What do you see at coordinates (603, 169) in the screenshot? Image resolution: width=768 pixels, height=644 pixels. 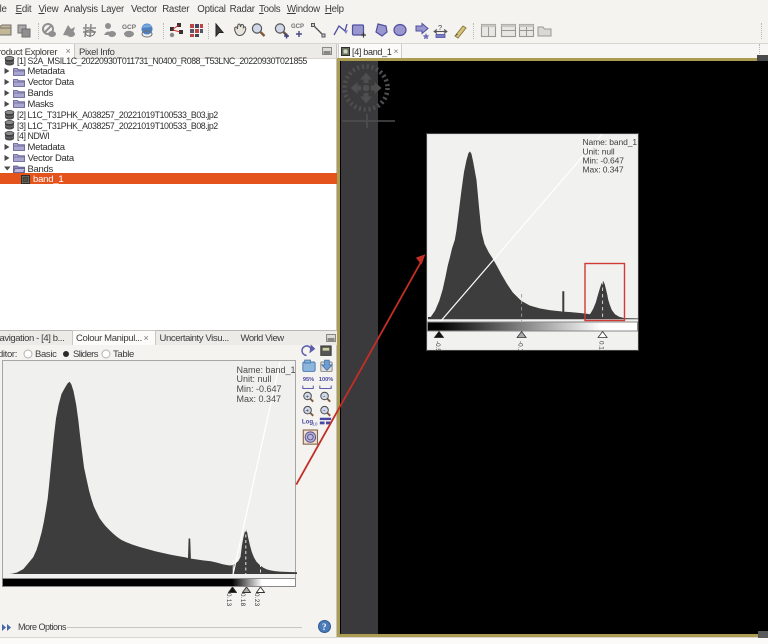 I see `svg-text: Max: 0.347` at bounding box center [603, 169].